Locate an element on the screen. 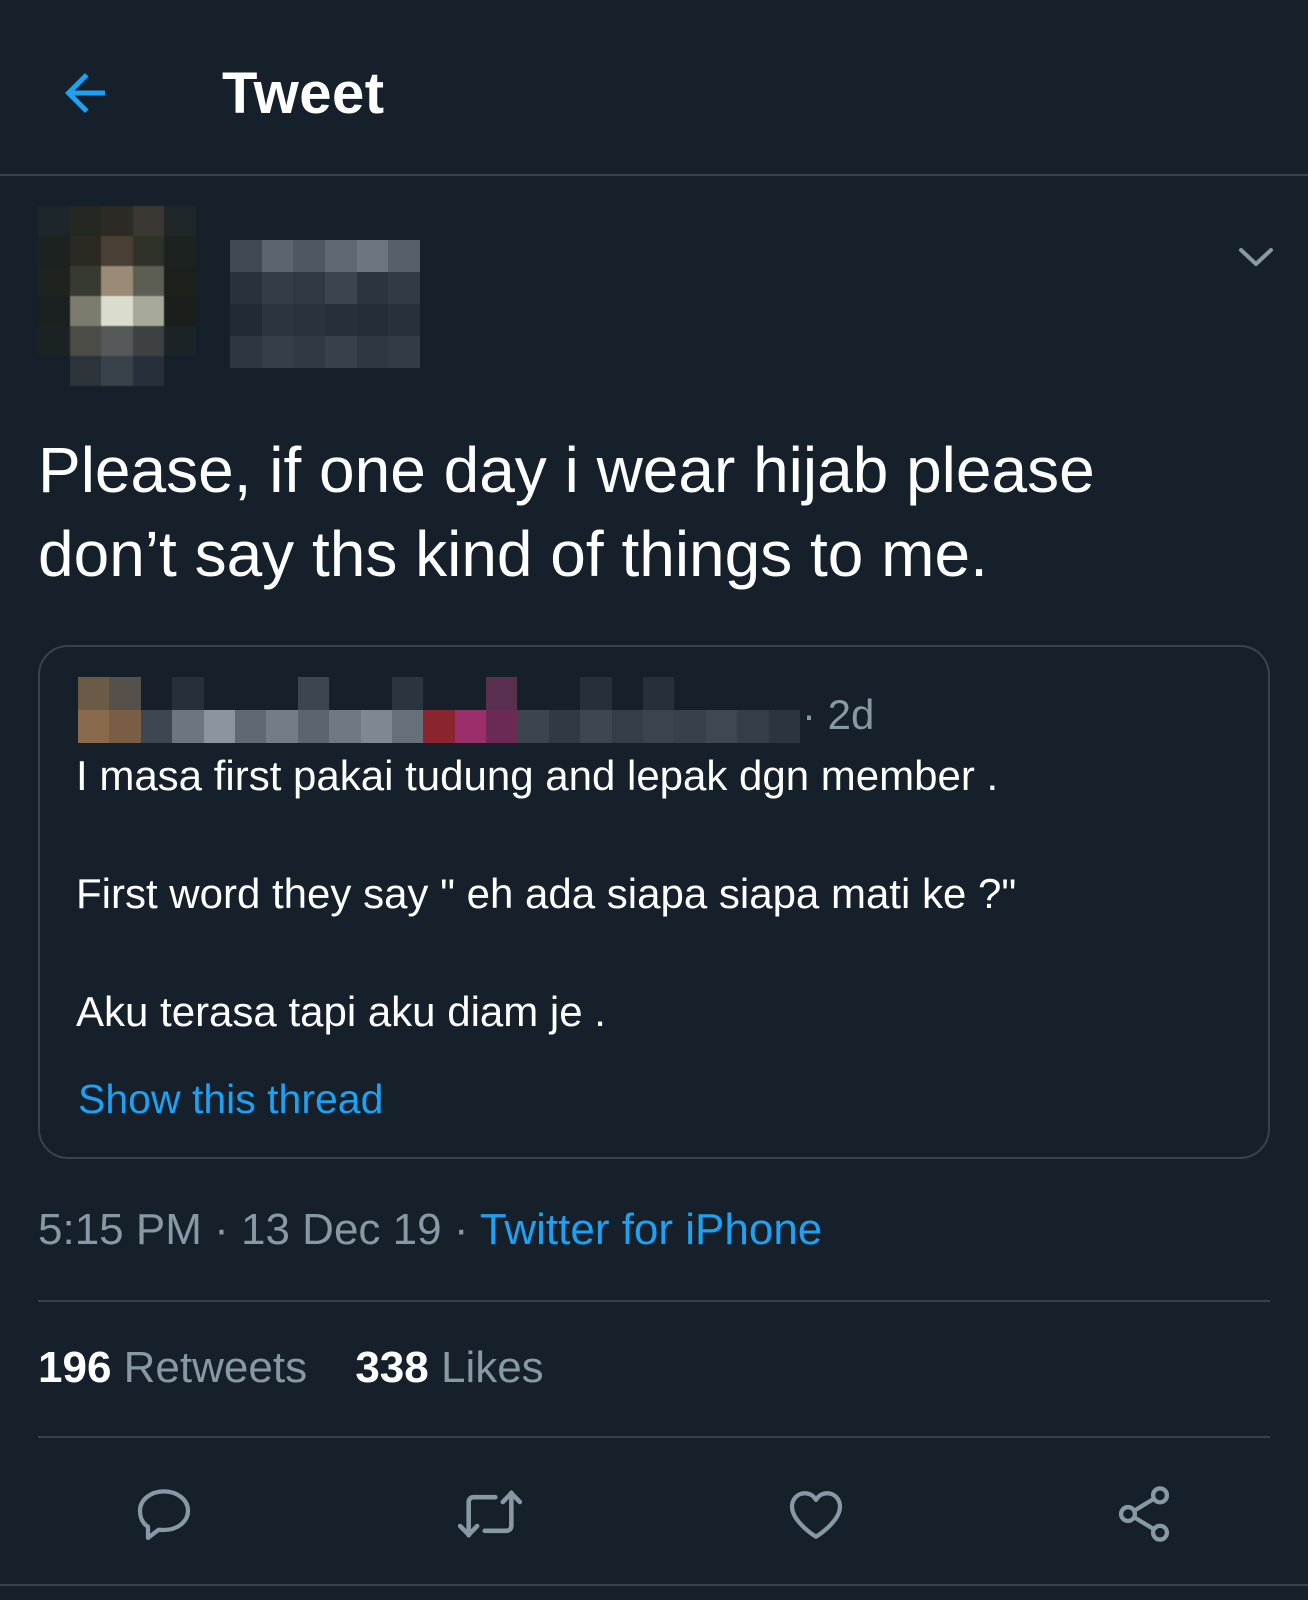 The height and width of the screenshot is (1600, 1308). retweets-stat: 196 Retweets is located at coordinates (172, 1367).